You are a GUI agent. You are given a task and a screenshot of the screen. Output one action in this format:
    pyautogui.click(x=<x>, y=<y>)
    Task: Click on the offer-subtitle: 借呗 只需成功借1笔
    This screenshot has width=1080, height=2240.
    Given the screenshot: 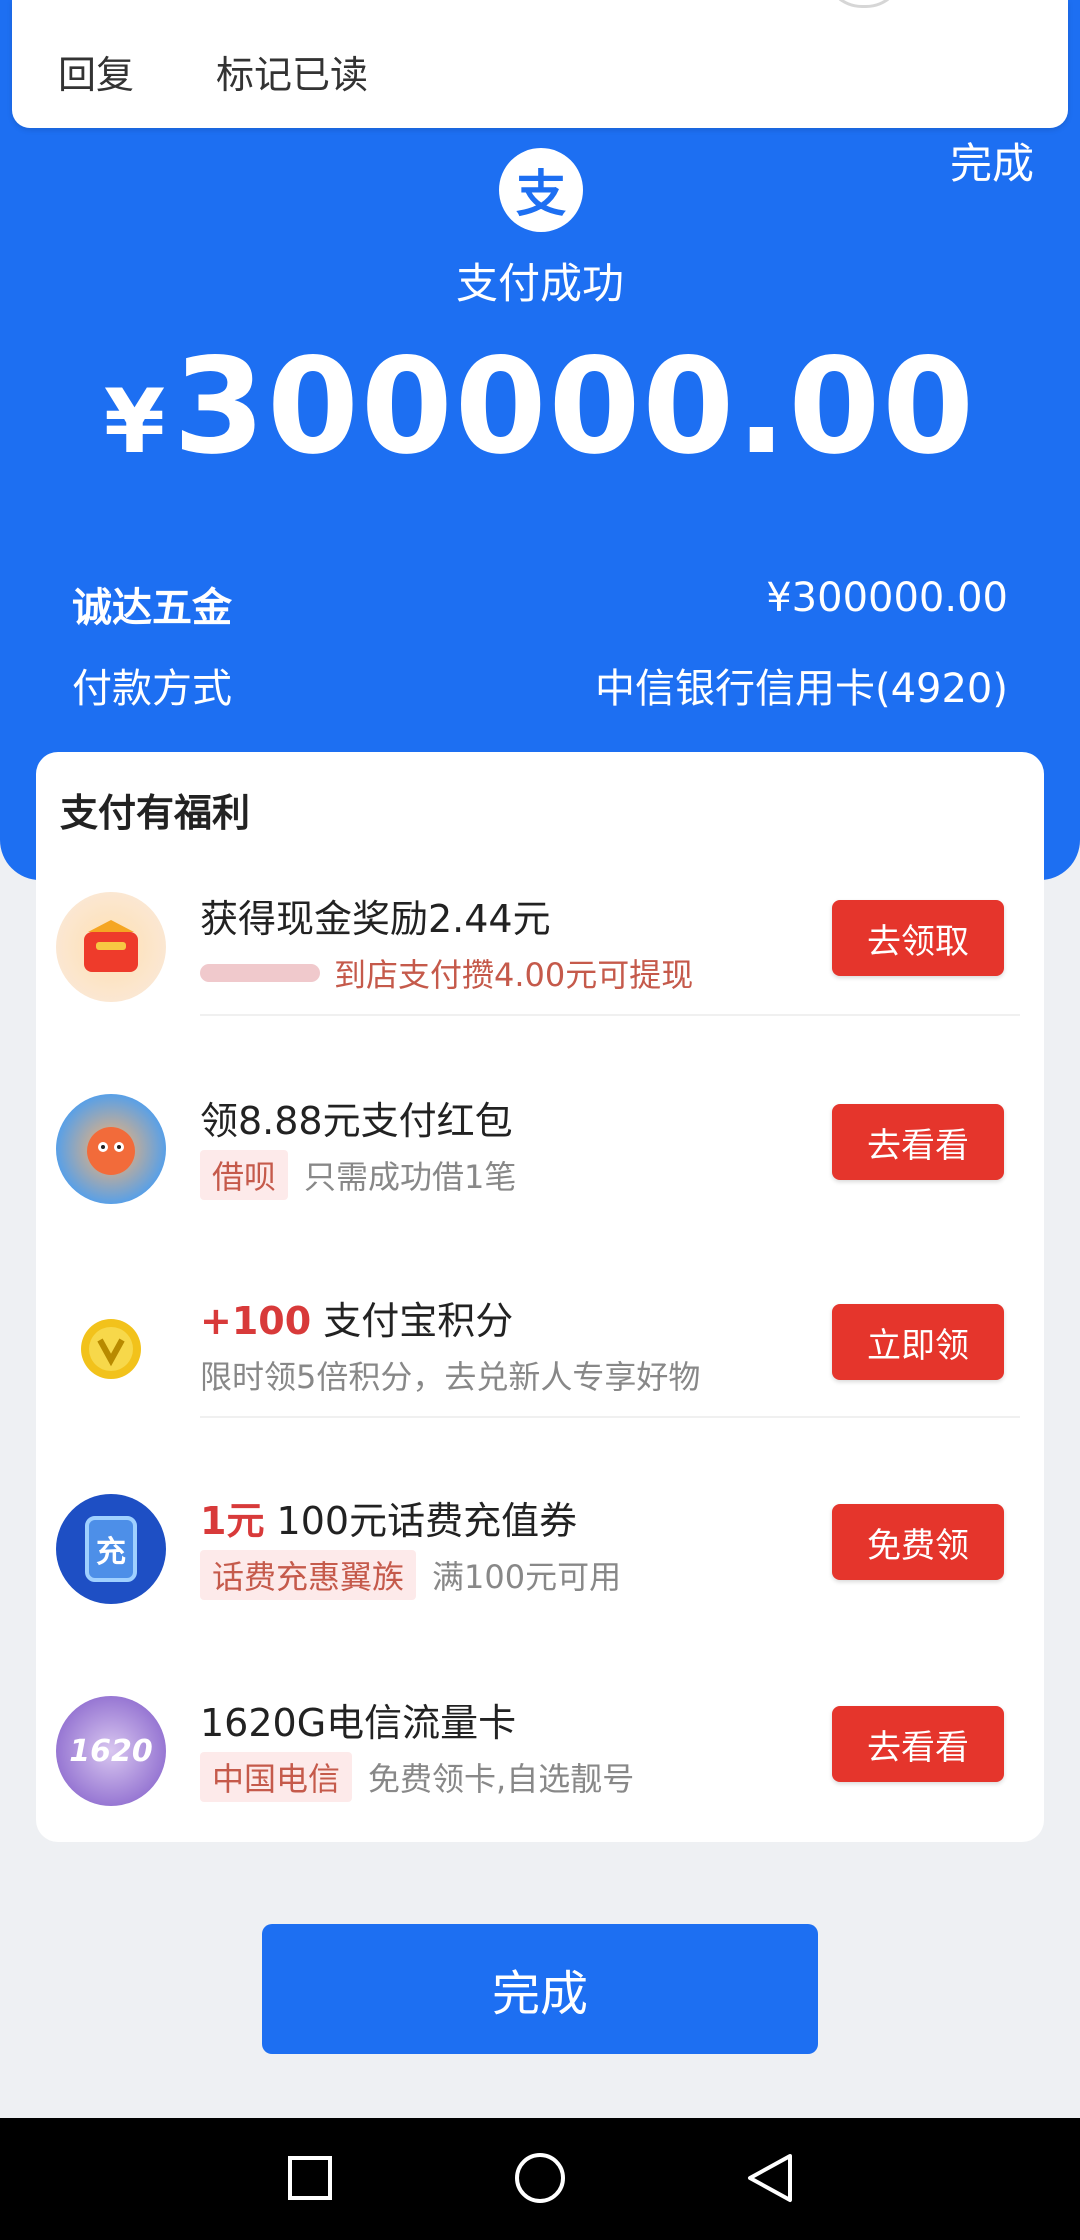 What is the action you would take?
    pyautogui.click(x=358, y=1175)
    